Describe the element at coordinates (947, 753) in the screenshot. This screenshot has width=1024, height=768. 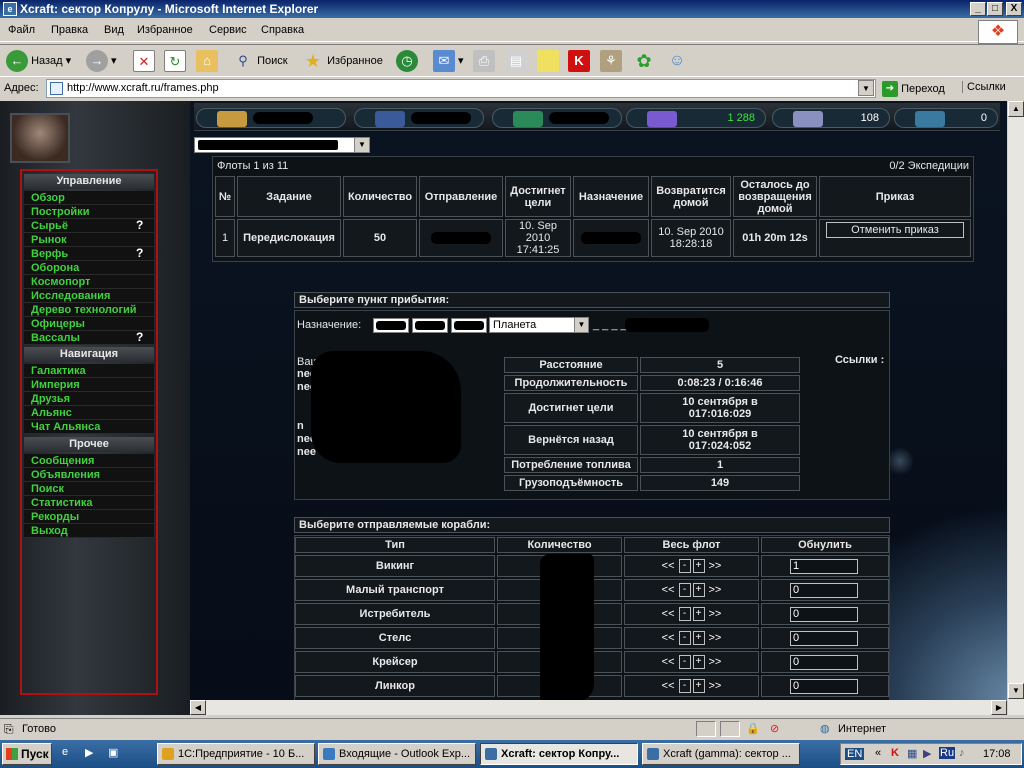
I see `tray-language: Ru` at that location.